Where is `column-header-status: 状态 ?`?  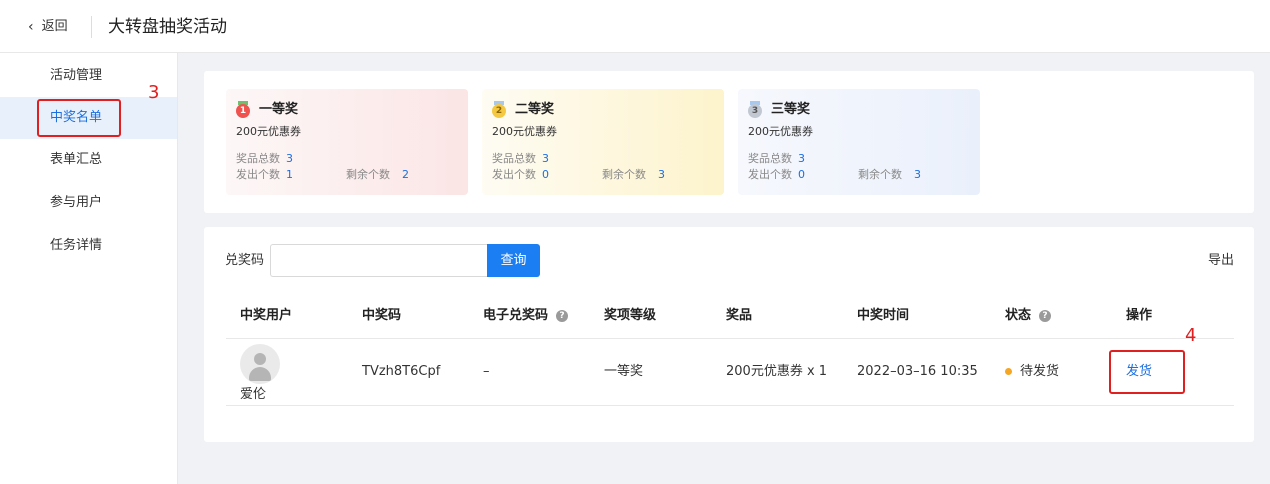
column-header-status: 状态 ? is located at coordinates (1028, 316).